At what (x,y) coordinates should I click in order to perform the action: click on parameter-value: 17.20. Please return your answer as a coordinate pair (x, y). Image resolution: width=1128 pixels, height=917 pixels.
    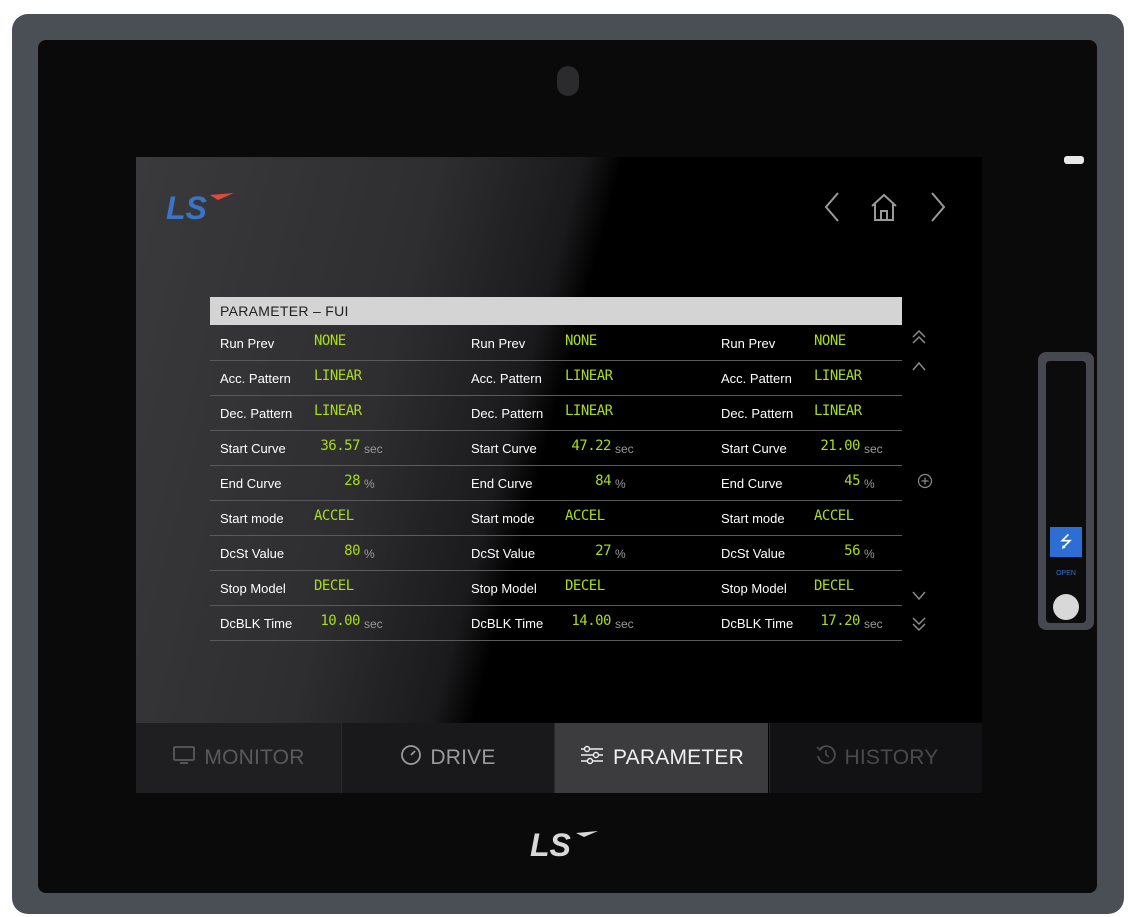
    Looking at the image, I should click on (840, 621).